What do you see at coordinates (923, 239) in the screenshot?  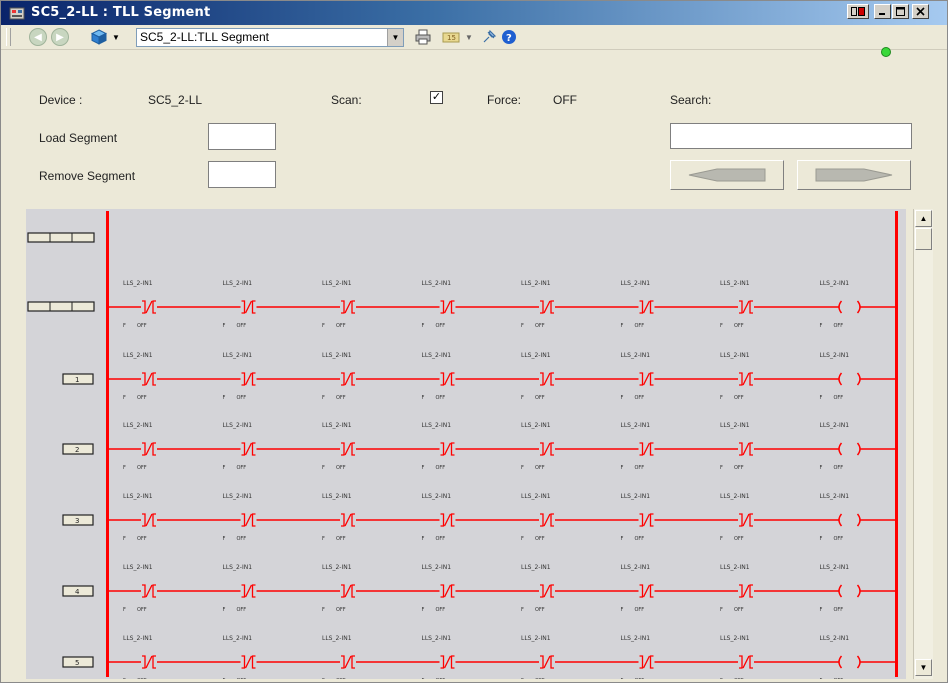 I see `scroll-thumb` at bounding box center [923, 239].